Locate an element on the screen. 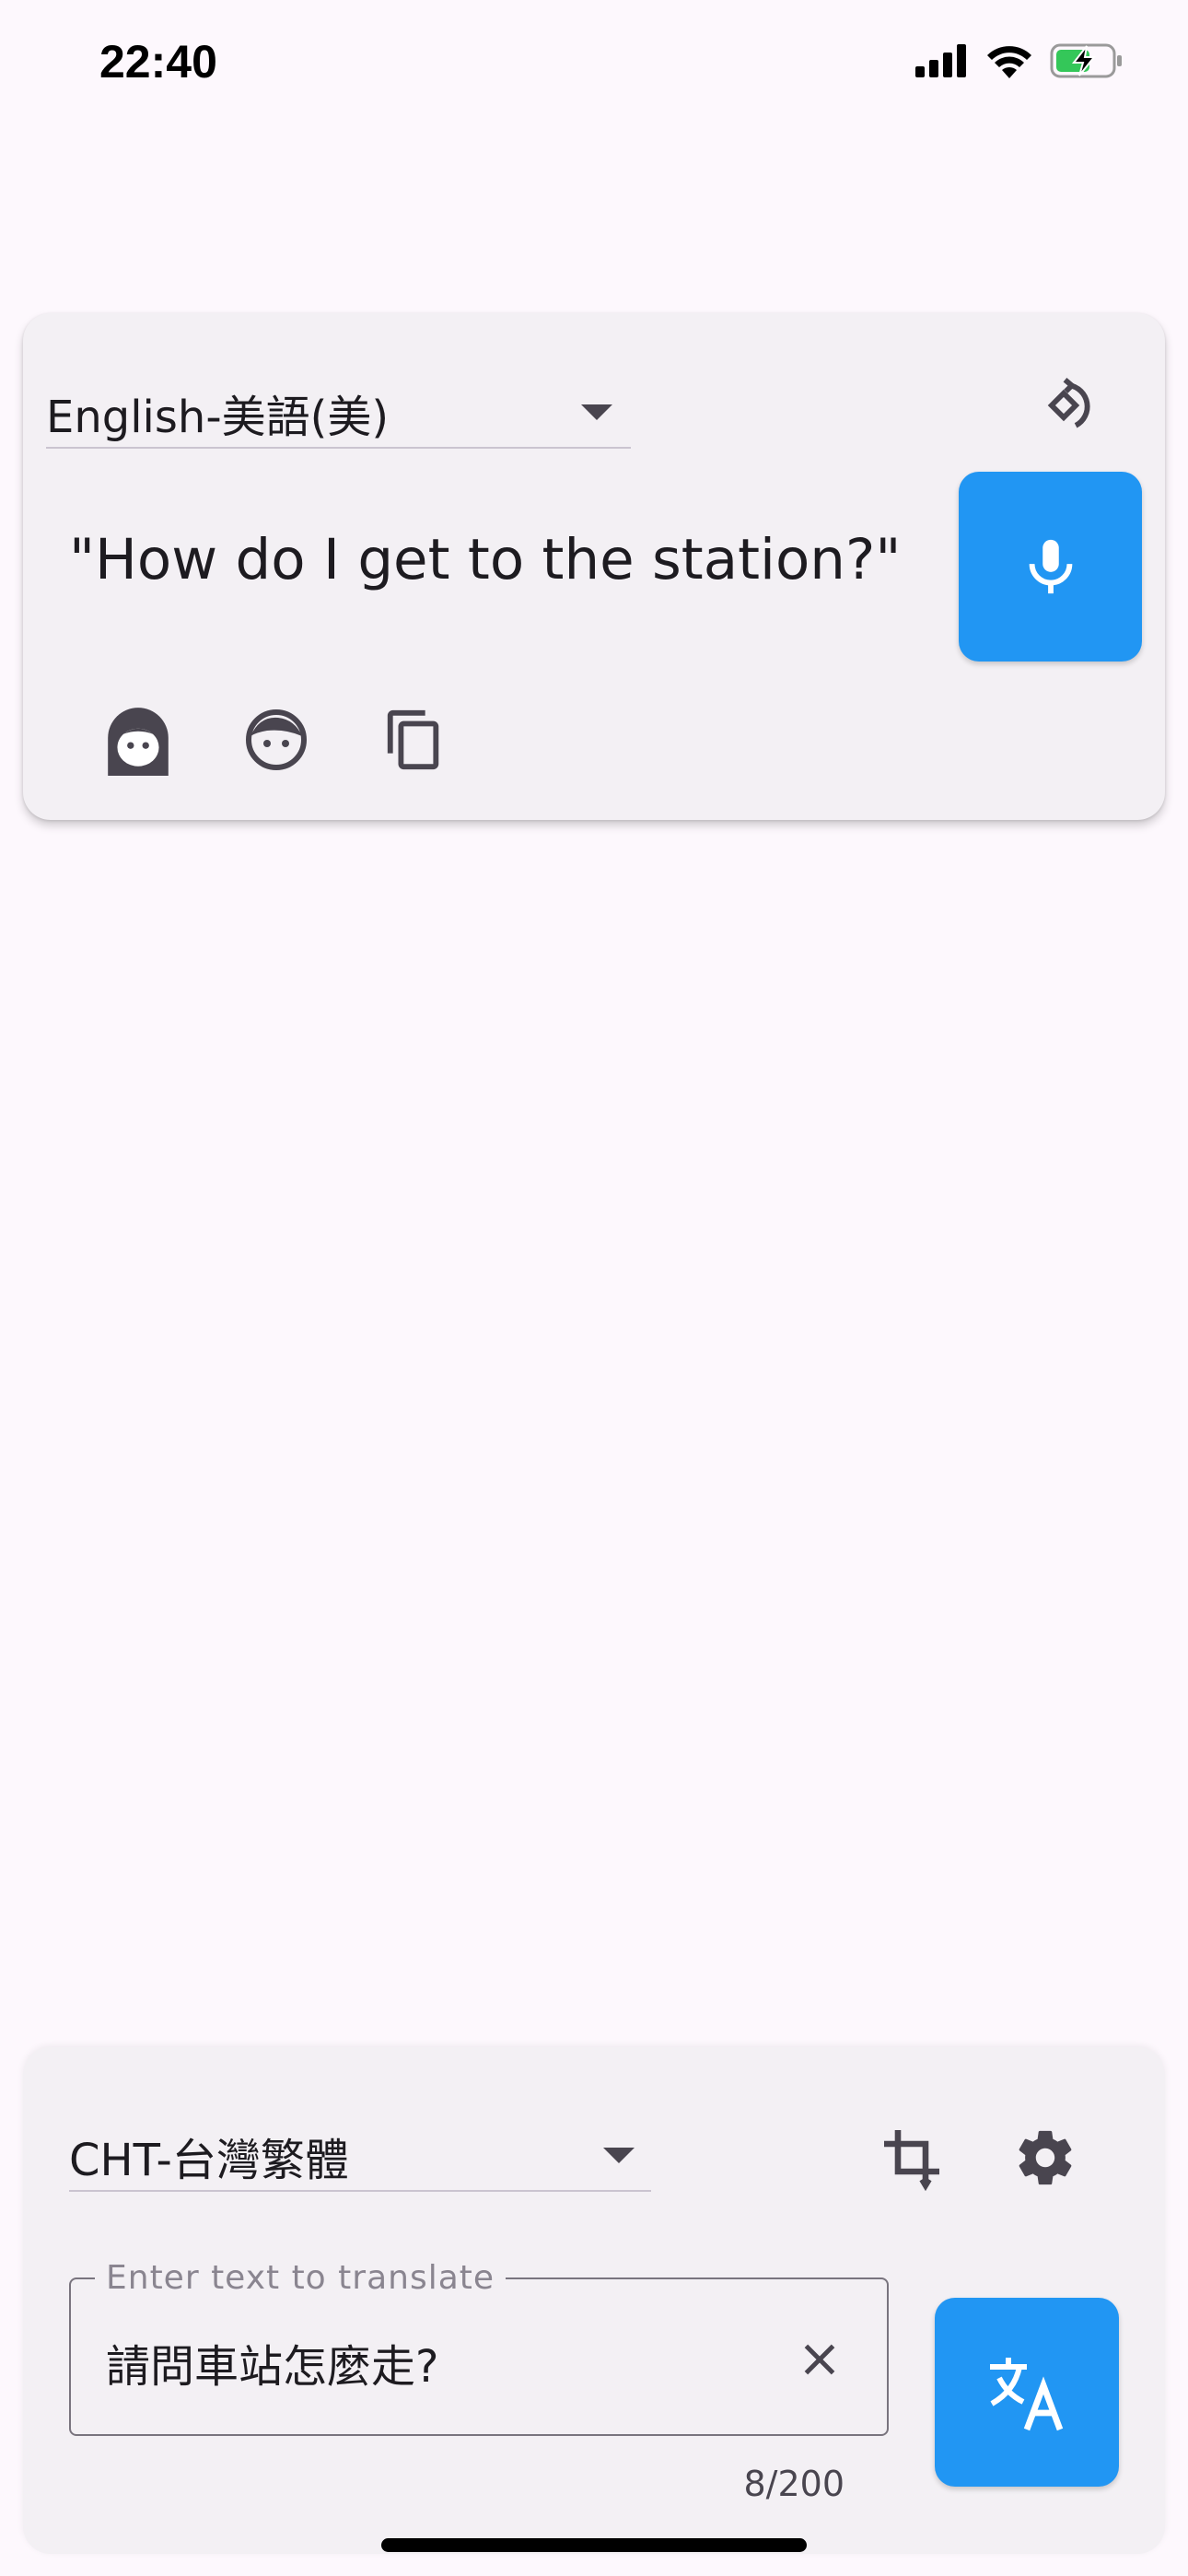 The width and height of the screenshot is (1188, 2576). translate-button is located at coordinates (1027, 2392).